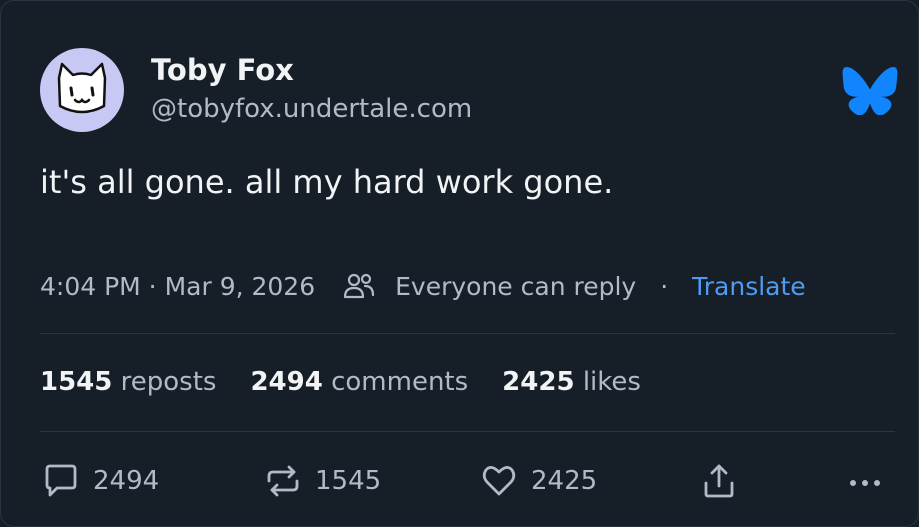 This screenshot has height=527, width=919. What do you see at coordinates (348, 481) in the screenshot?
I see `repost-count: 1545` at bounding box center [348, 481].